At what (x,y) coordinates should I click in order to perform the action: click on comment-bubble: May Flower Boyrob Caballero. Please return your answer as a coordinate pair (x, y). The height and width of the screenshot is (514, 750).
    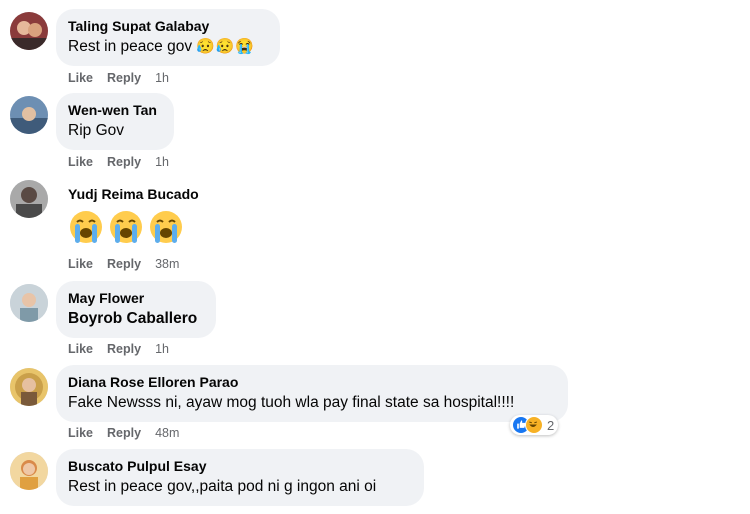
    Looking at the image, I should click on (136, 309).